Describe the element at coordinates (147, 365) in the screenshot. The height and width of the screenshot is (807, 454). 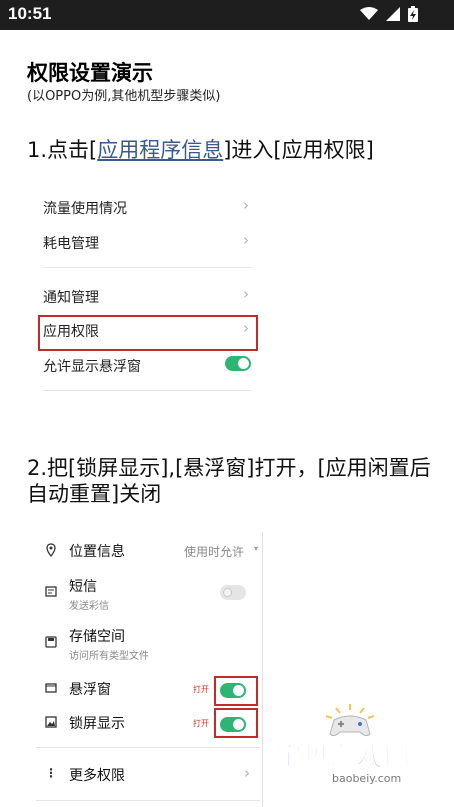
I see `menu-item-floating-window: 允许显示悬浮窗` at that location.